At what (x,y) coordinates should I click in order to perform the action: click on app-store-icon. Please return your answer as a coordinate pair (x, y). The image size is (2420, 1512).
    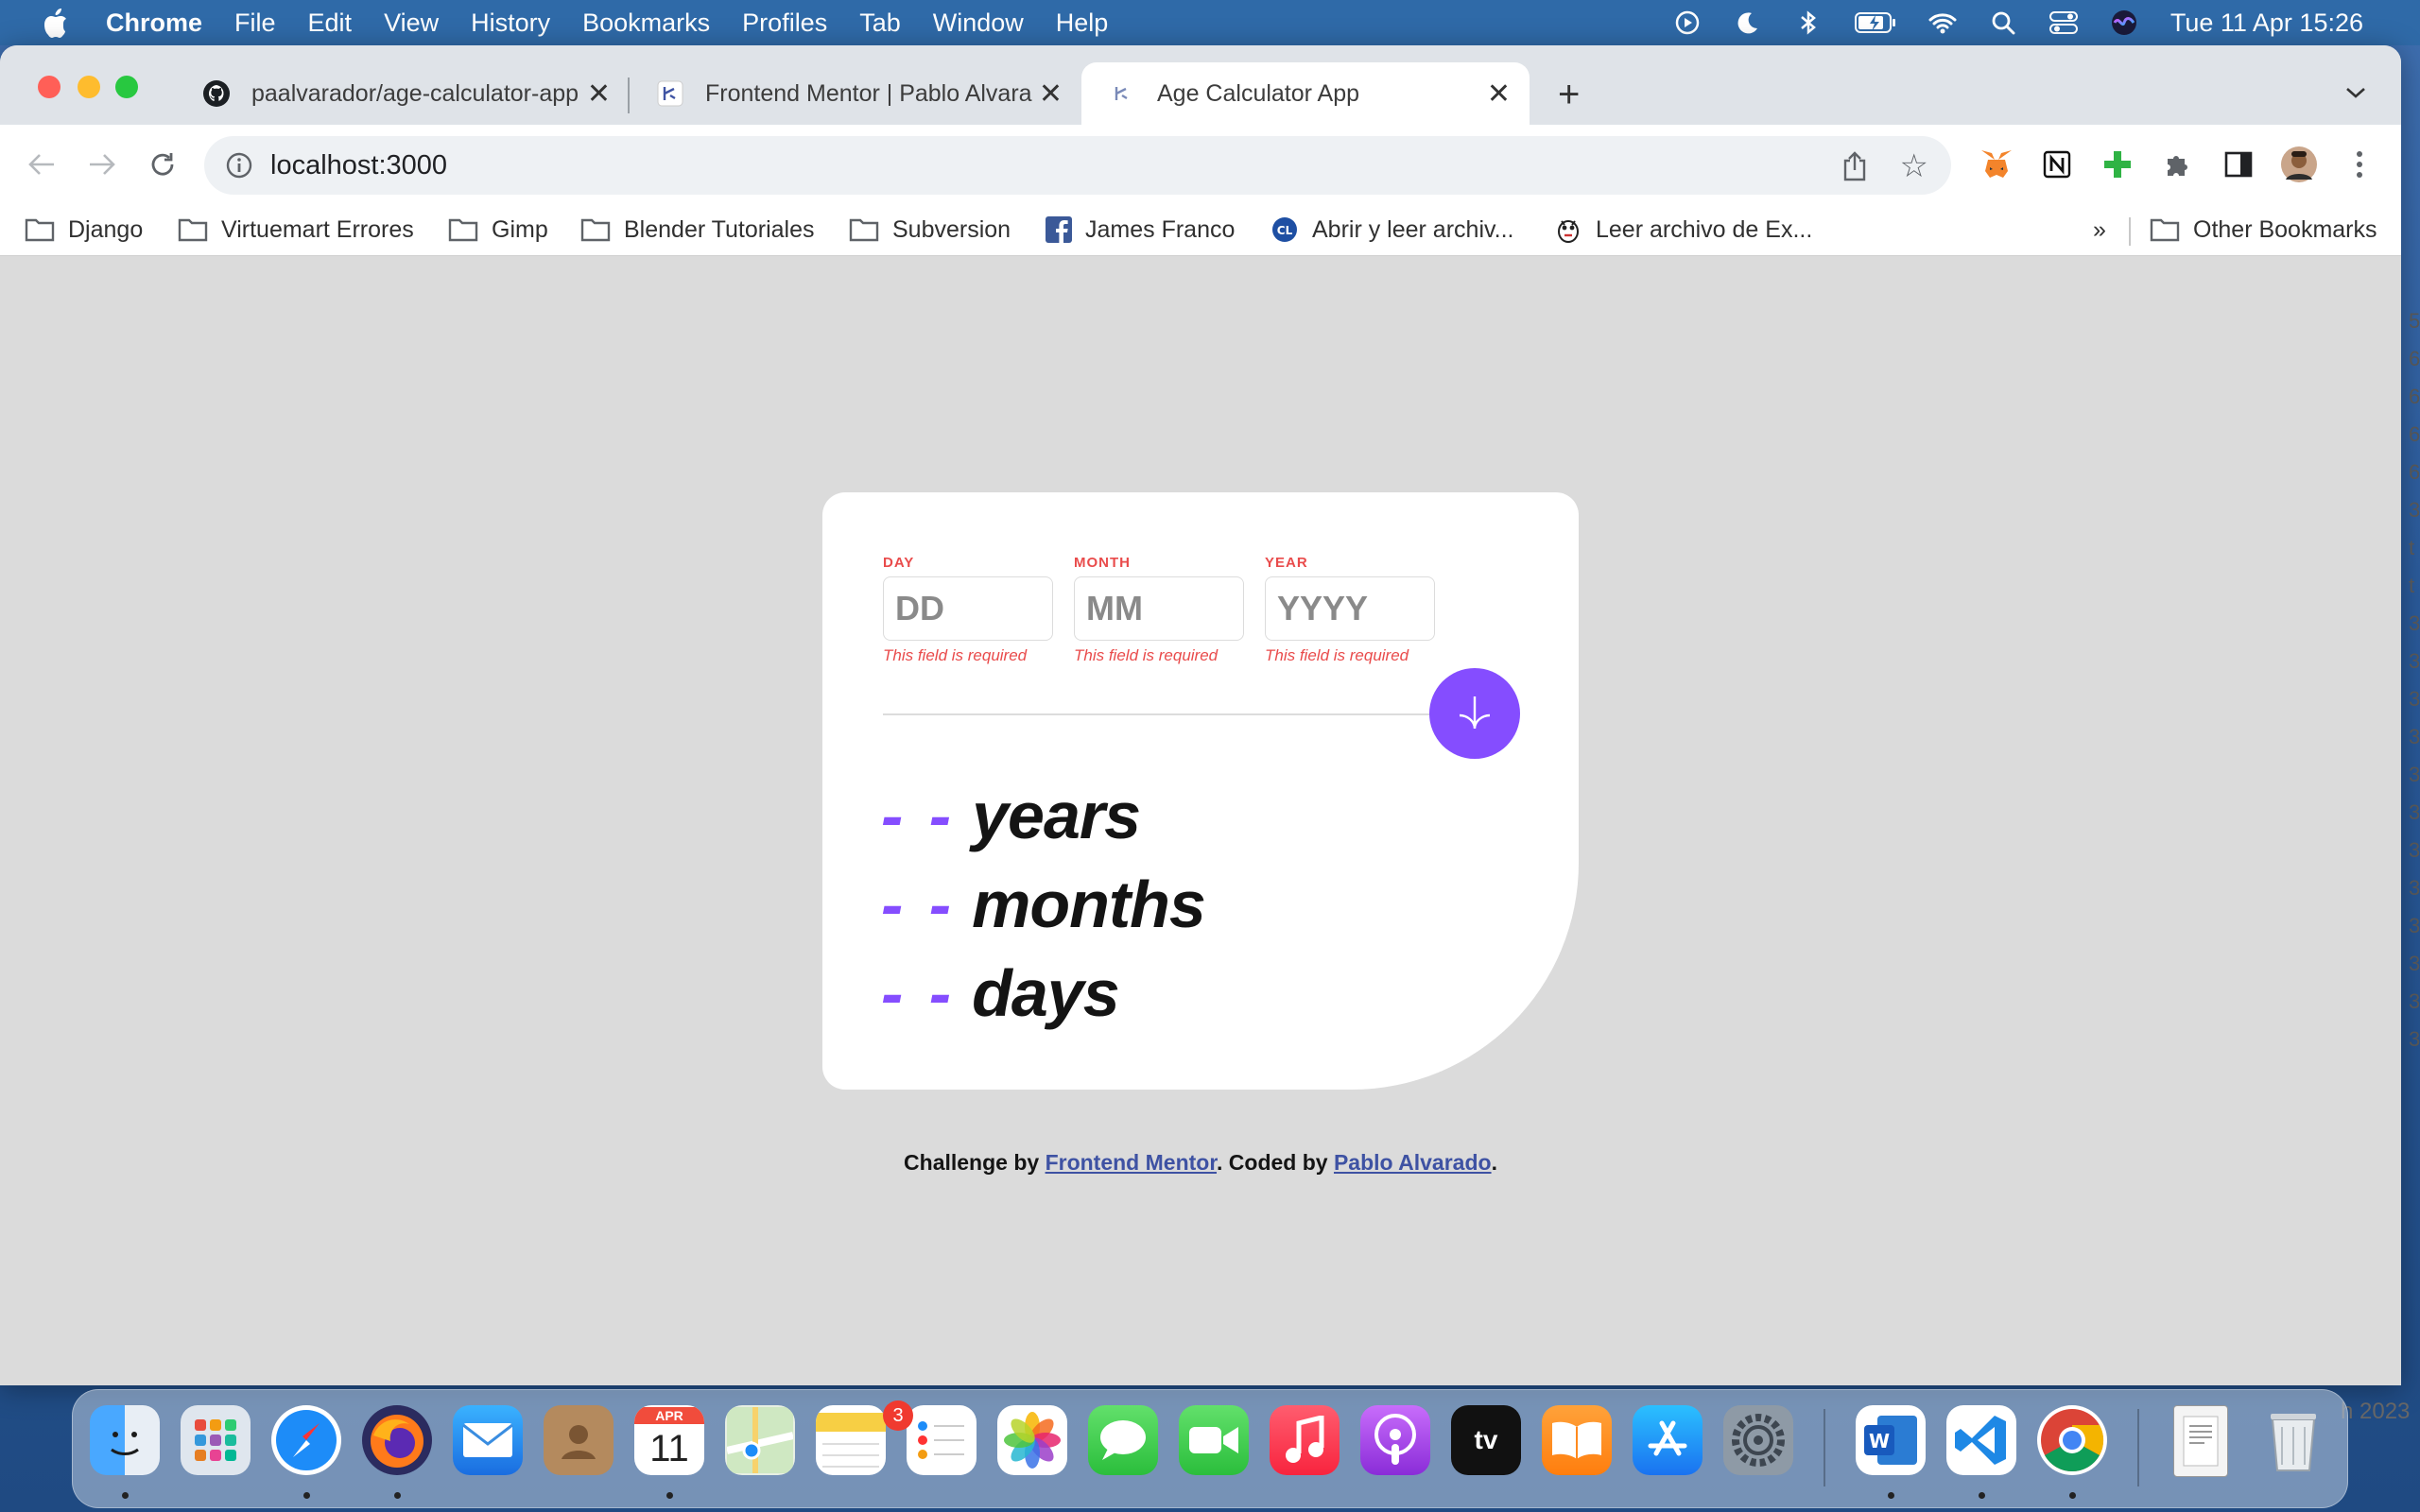
    Looking at the image, I should click on (1668, 1440).